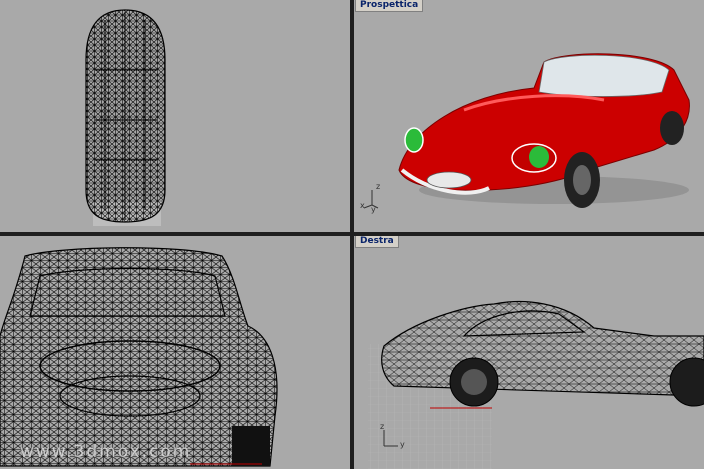  I want to click on top-view-wireframe, so click(125, 117).